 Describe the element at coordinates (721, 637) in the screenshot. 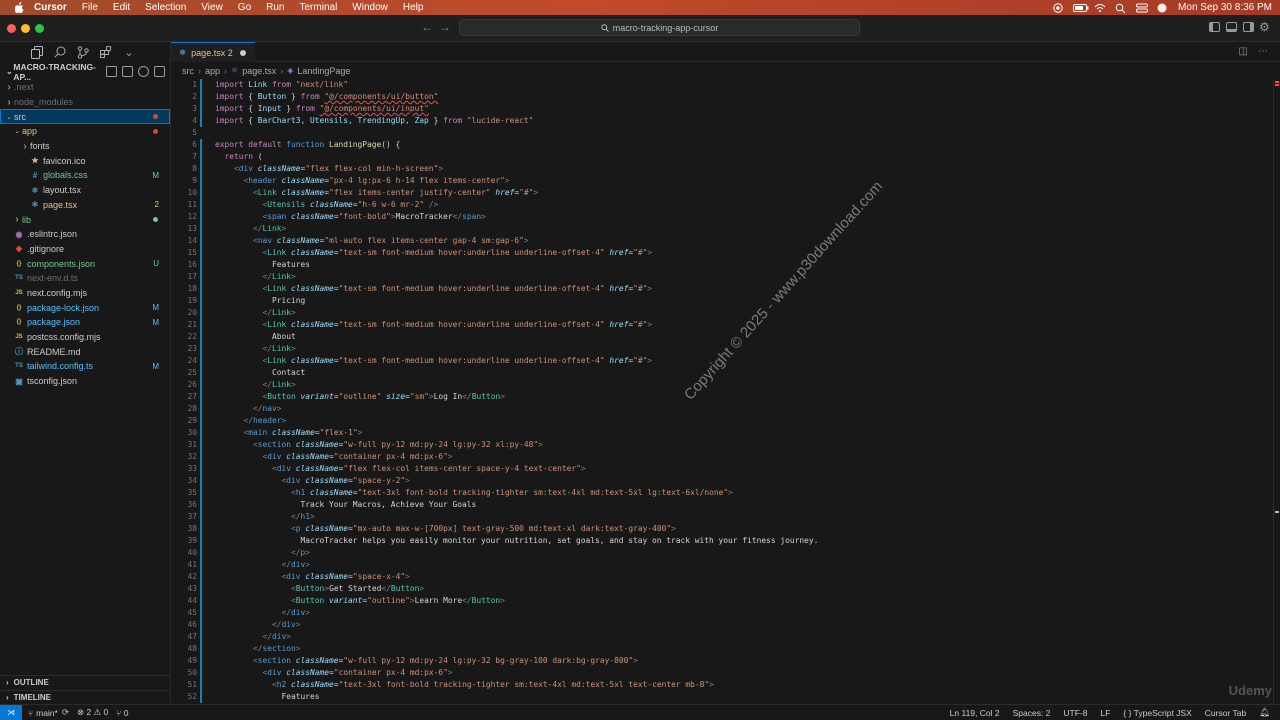

I see `code-line: 47 </div>` at that location.